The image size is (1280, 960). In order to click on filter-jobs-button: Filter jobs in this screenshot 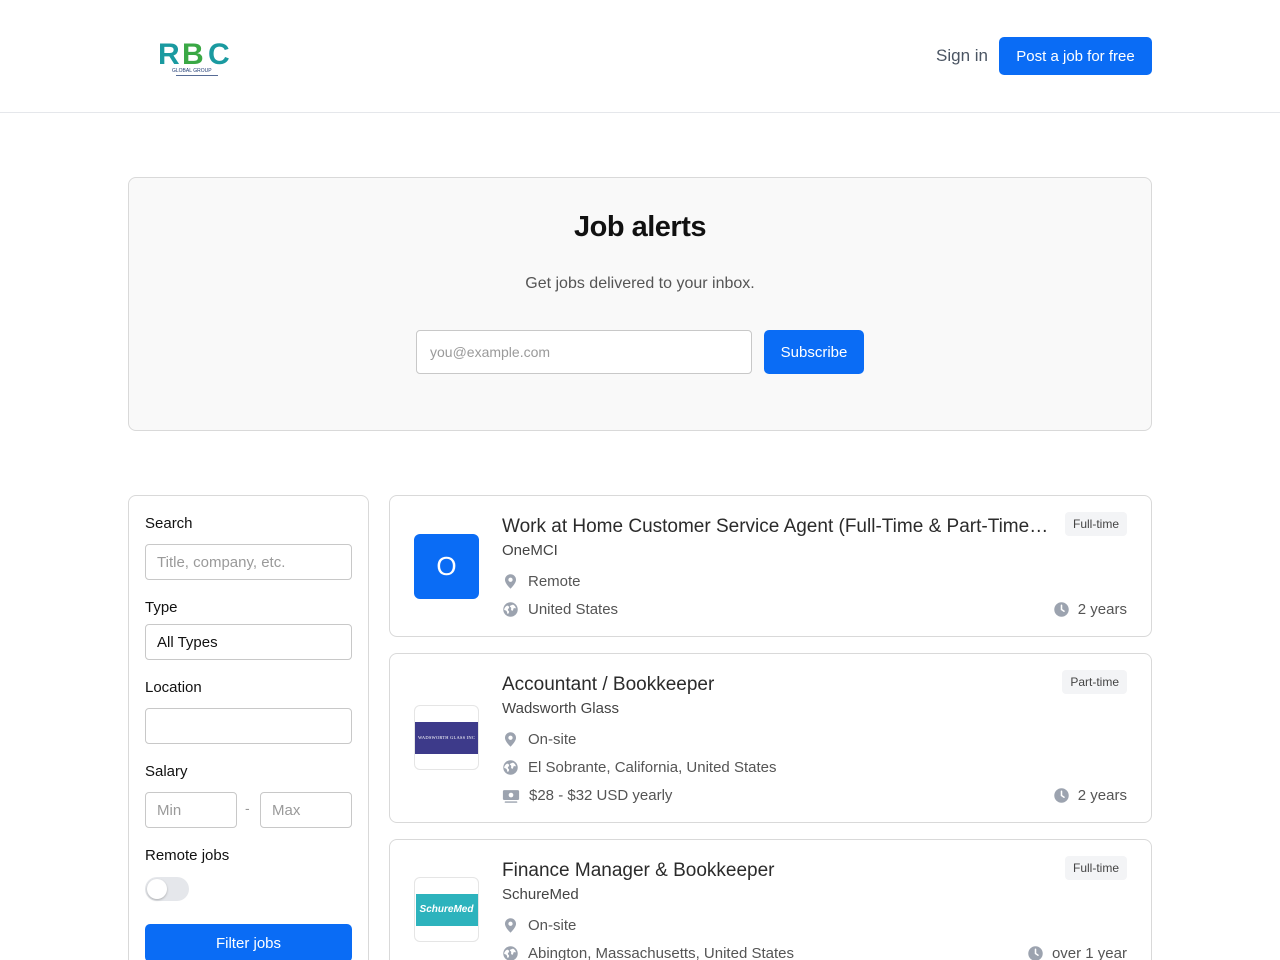, I will do `click(248, 942)`.